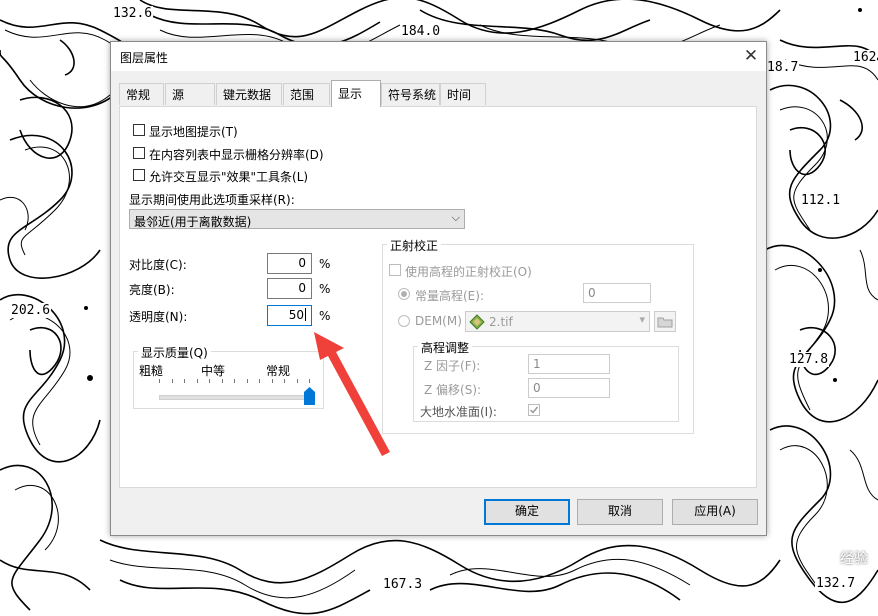 The image size is (878, 616). Describe the element at coordinates (213, 371) in the screenshot. I see `quality-tick-medium: 中等` at that location.